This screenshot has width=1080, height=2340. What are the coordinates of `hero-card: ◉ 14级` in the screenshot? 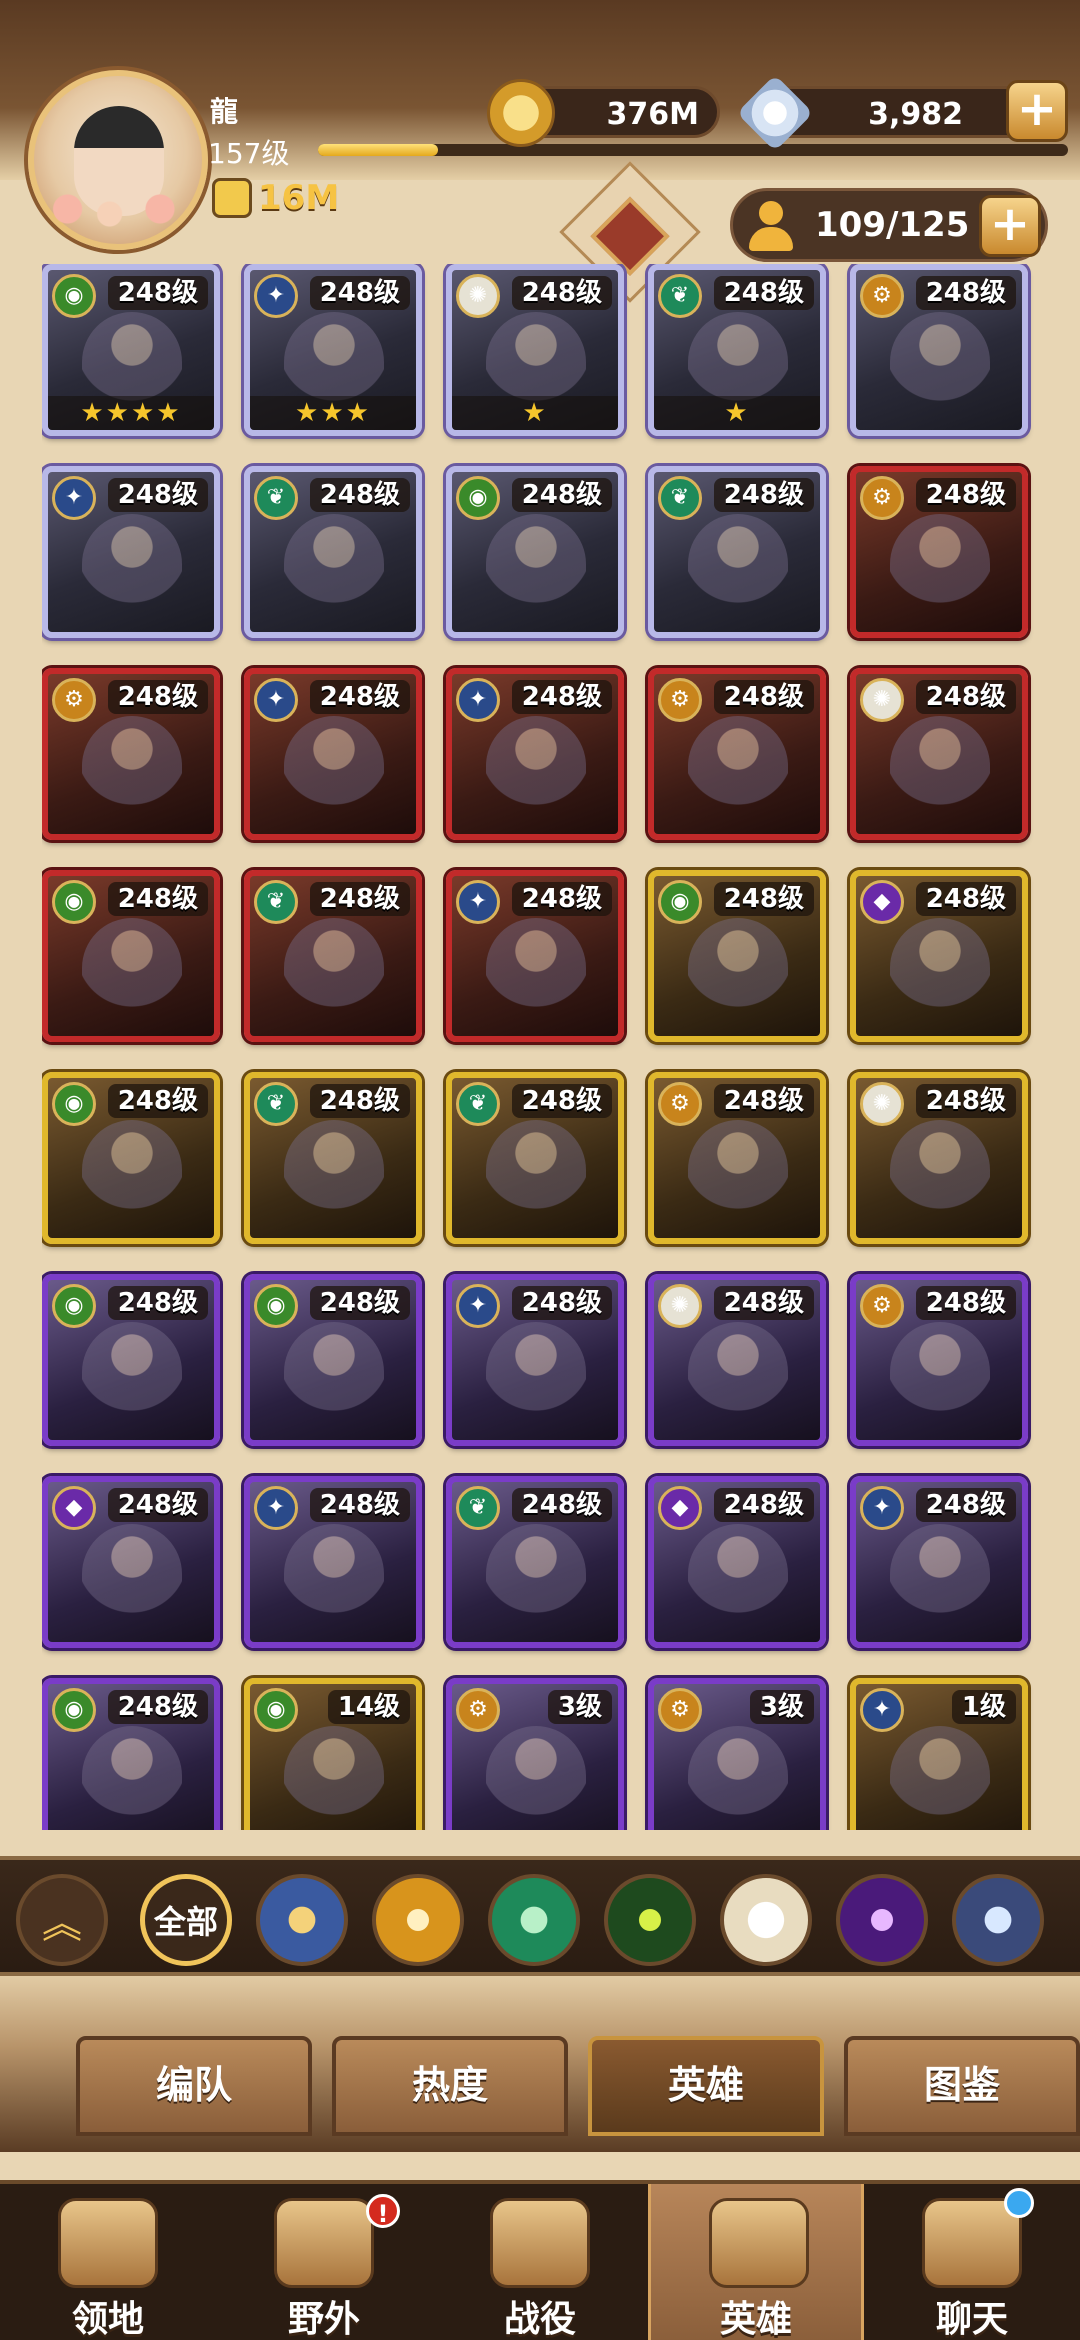 It's located at (333, 1754).